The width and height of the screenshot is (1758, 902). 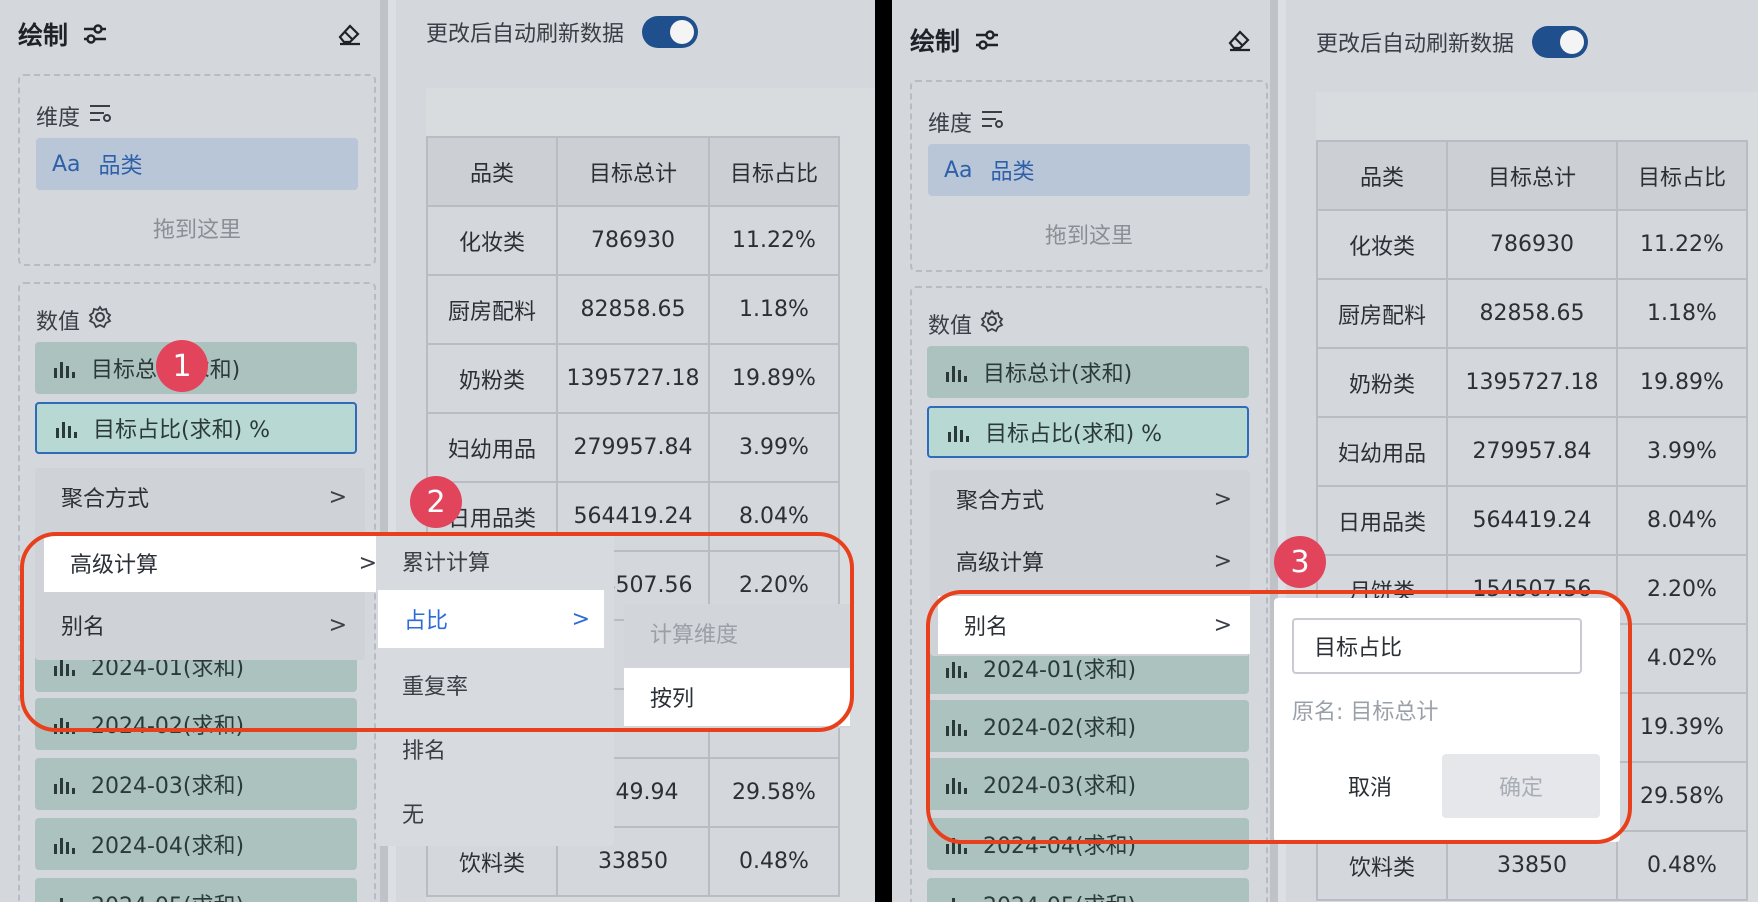 What do you see at coordinates (1000, 563) in the screenshot?
I see `menu-item-label: 高级计算` at bounding box center [1000, 563].